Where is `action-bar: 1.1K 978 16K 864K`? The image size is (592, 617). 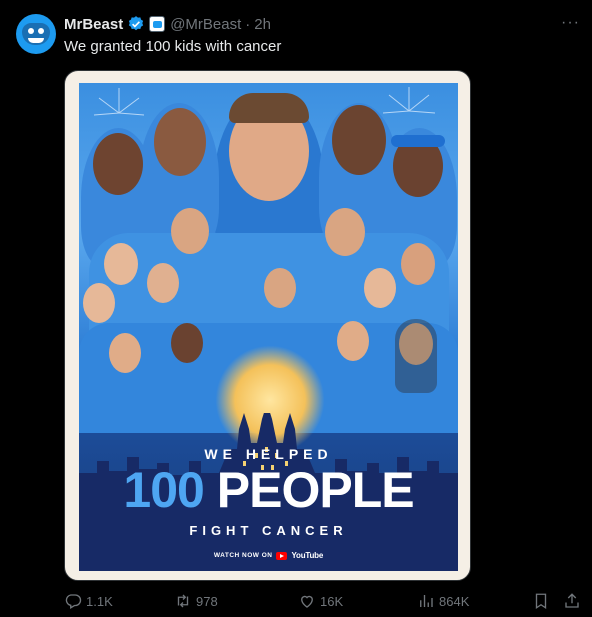 action-bar: 1.1K 978 16K 864K is located at coordinates (324, 602).